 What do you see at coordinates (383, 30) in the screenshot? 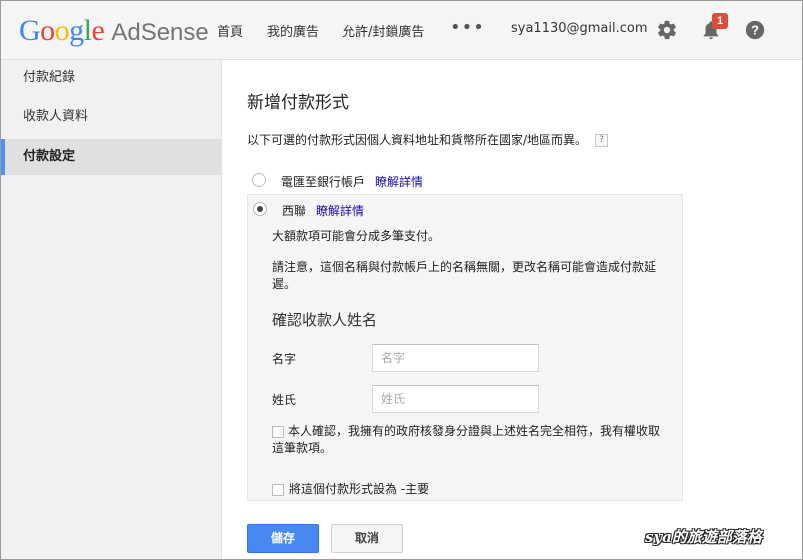
I see `nav-allow-block-ads: 允許/封鎖廣告` at bounding box center [383, 30].